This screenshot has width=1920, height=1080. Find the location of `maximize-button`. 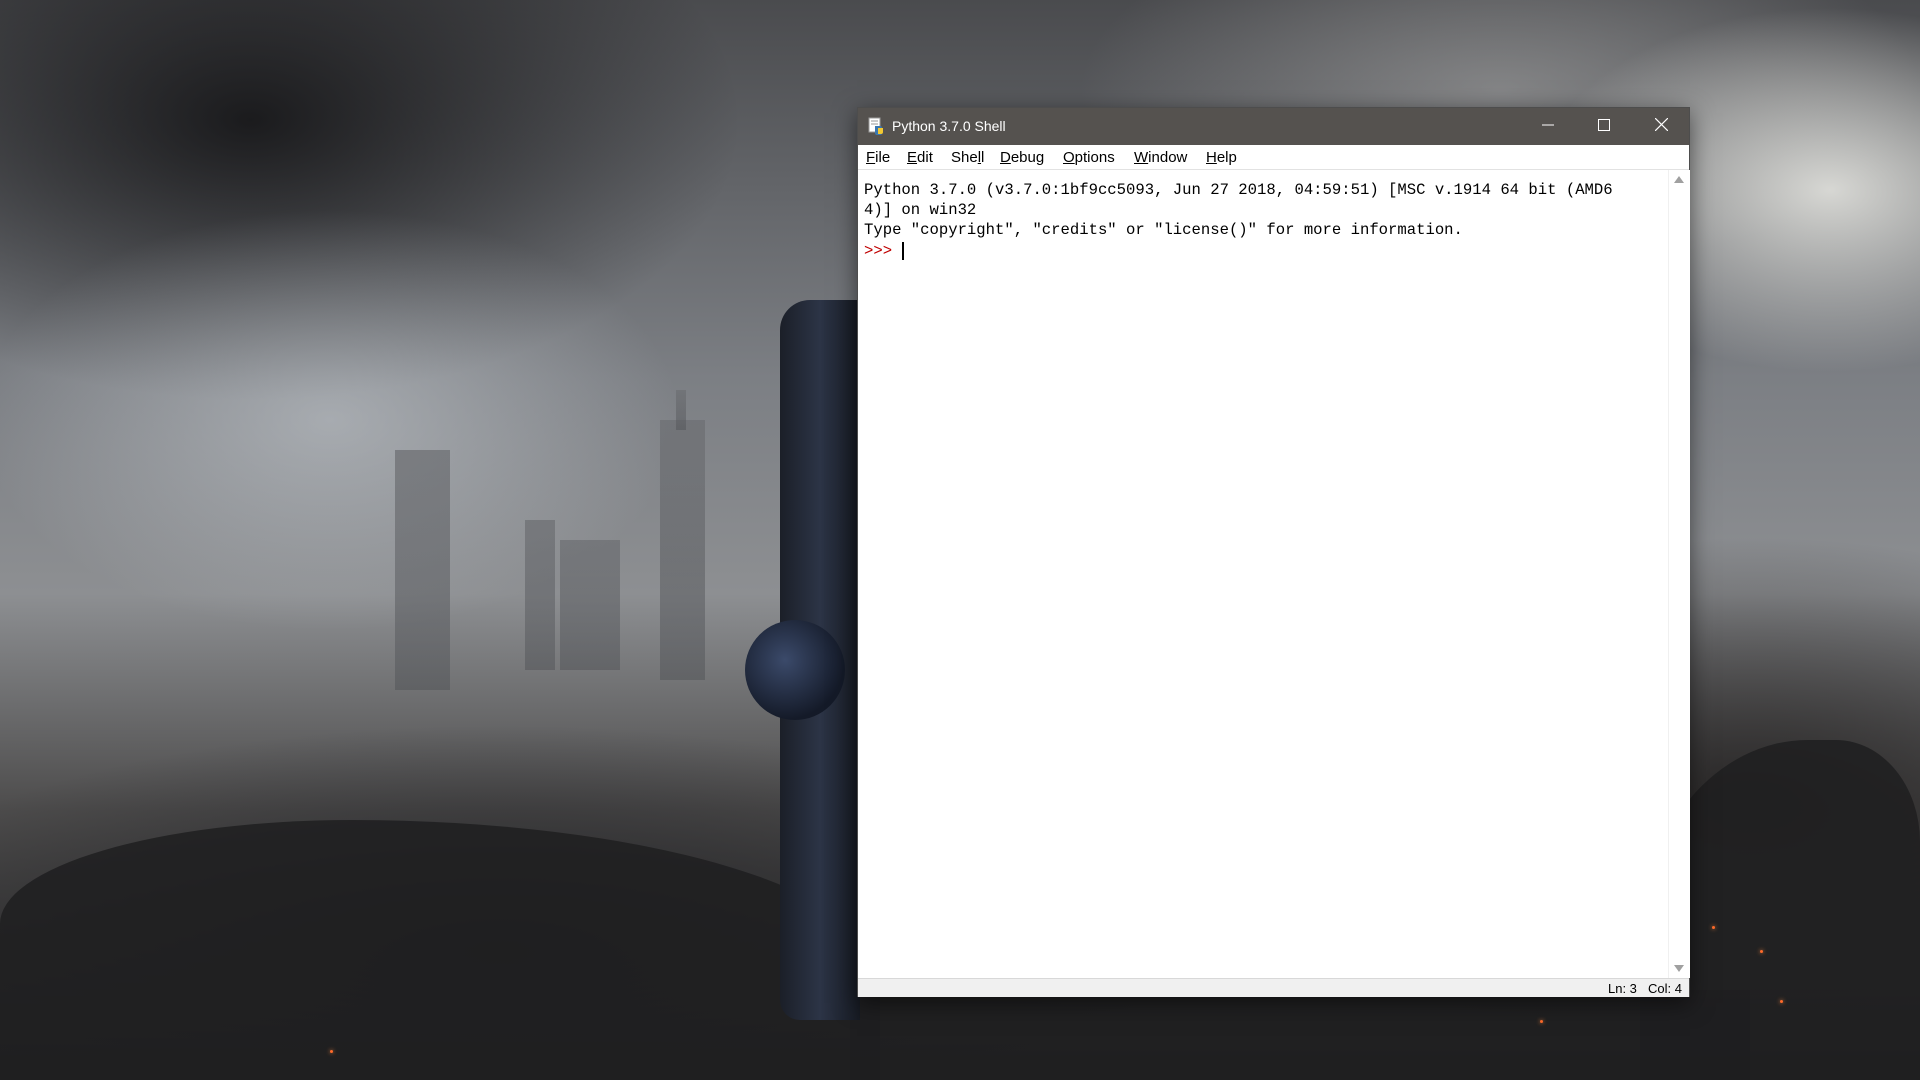

maximize-button is located at coordinates (1604, 126).